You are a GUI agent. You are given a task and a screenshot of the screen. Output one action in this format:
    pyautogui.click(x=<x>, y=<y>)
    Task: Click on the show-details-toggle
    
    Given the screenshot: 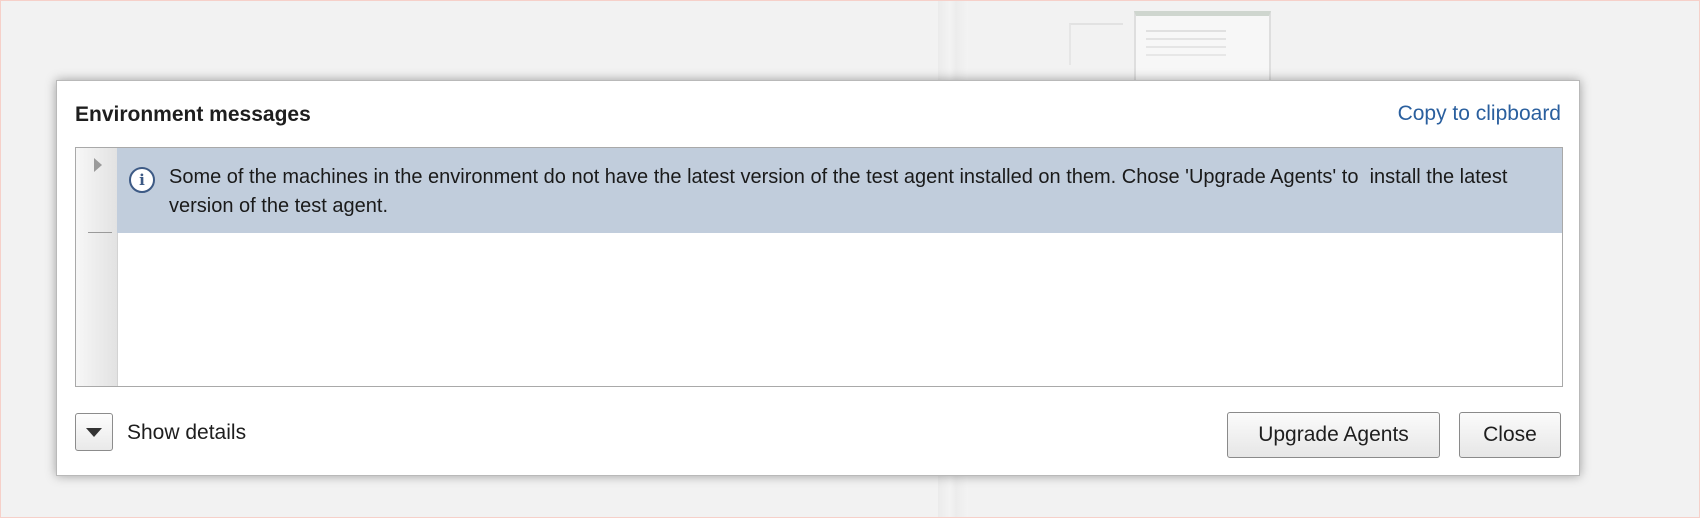 What is the action you would take?
    pyautogui.click(x=94, y=432)
    